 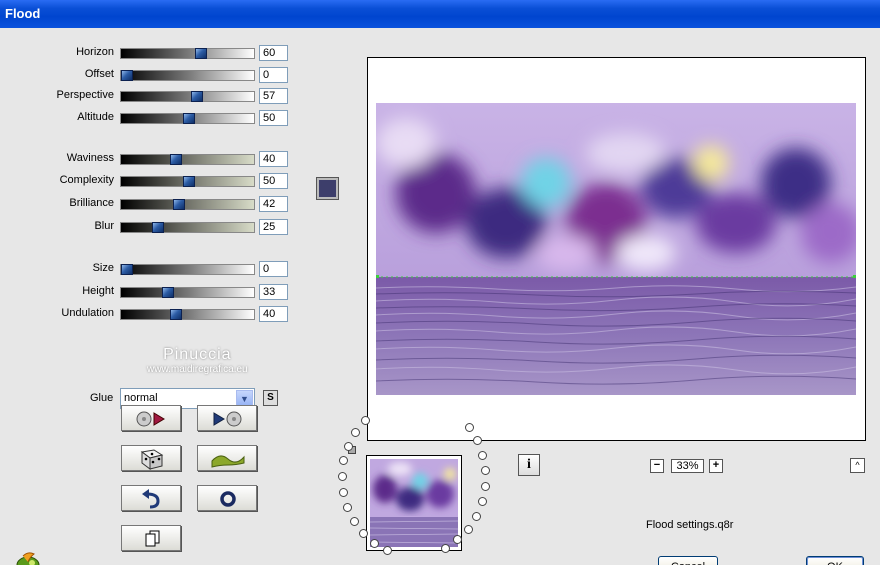 I want to click on slider-label: Horizon, so click(x=95, y=52).